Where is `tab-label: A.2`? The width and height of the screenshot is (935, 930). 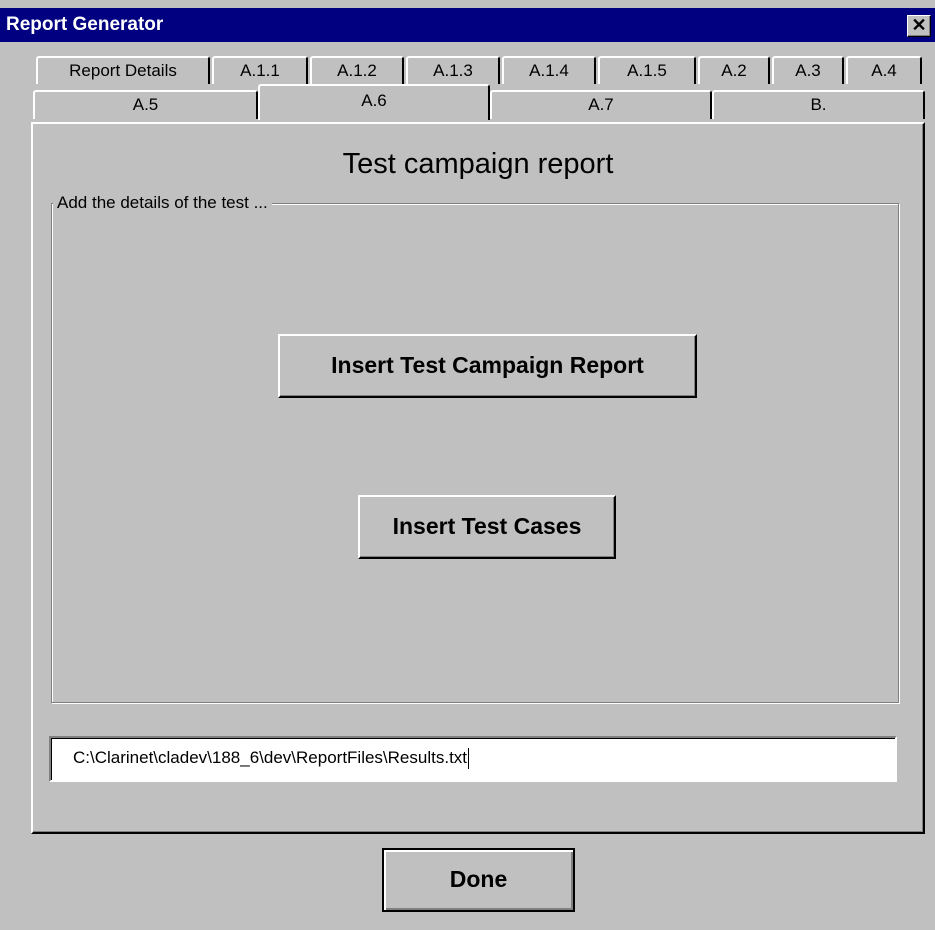 tab-label: A.2 is located at coordinates (734, 70).